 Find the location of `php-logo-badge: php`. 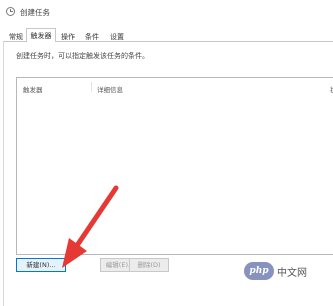

php-logo-badge: php is located at coordinates (259, 271).